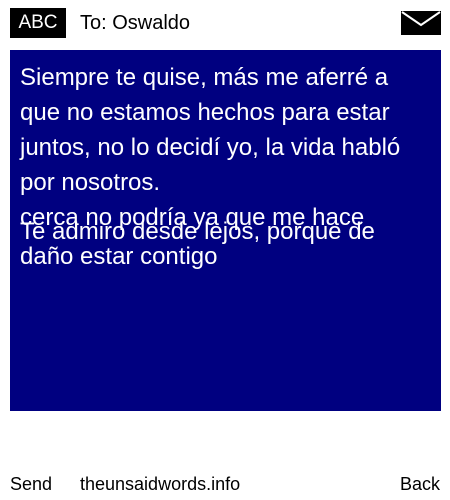 The image size is (450, 500). Describe the element at coordinates (420, 484) in the screenshot. I see `back-button: Back` at that location.